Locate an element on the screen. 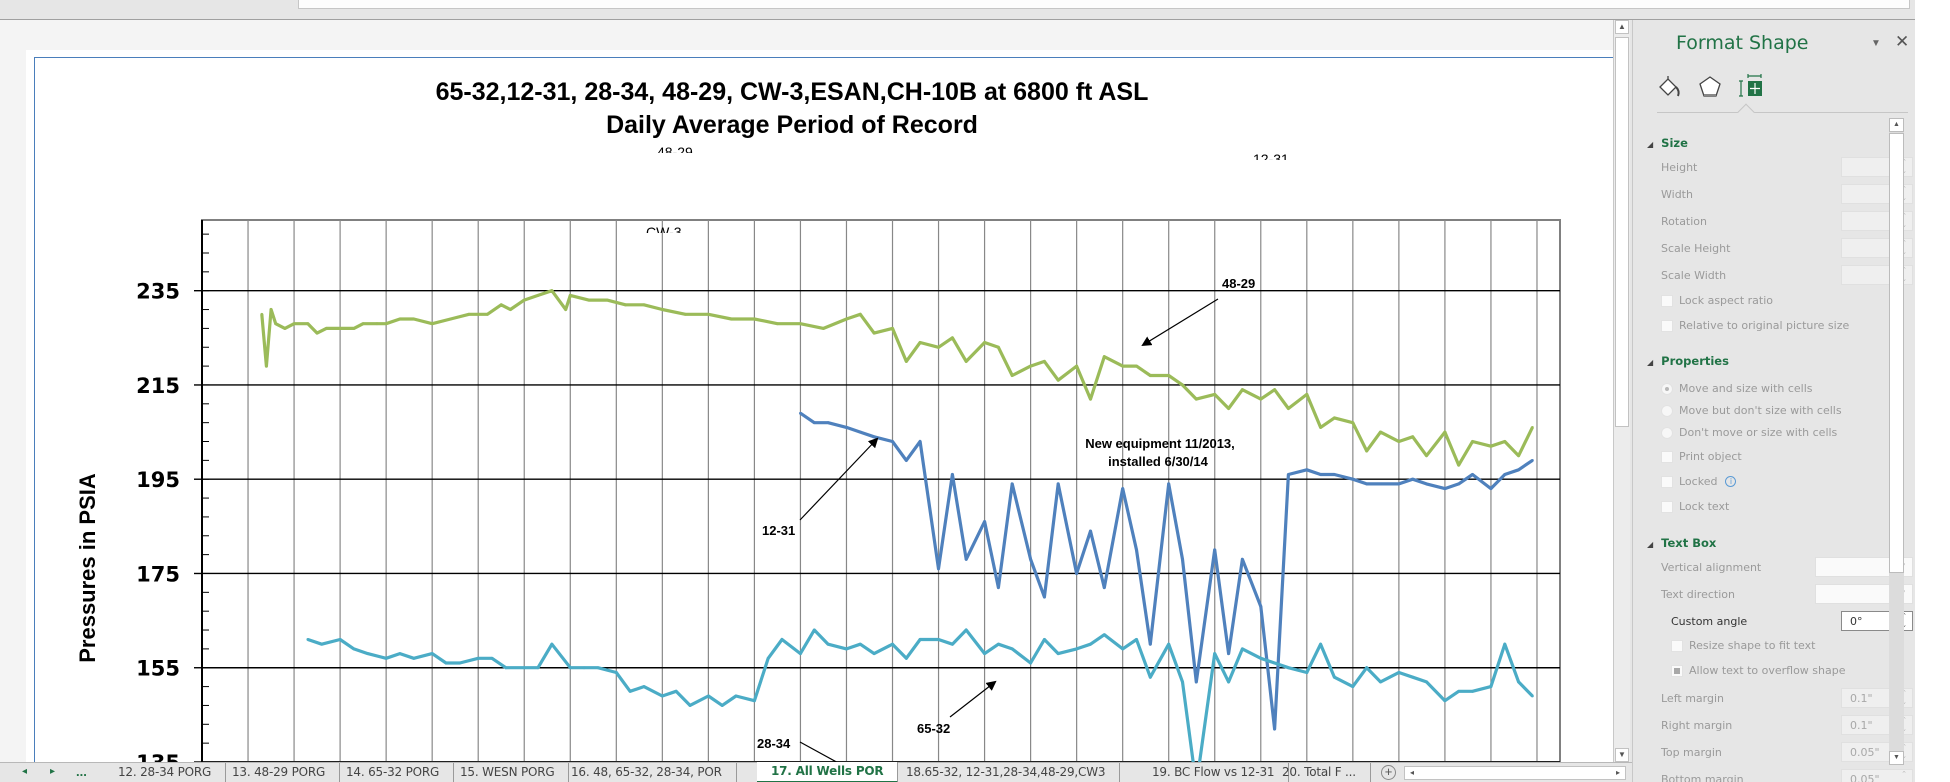 This screenshot has height=782, width=1950. bottom-margin-label: Bottom margin is located at coordinates (1702, 777).